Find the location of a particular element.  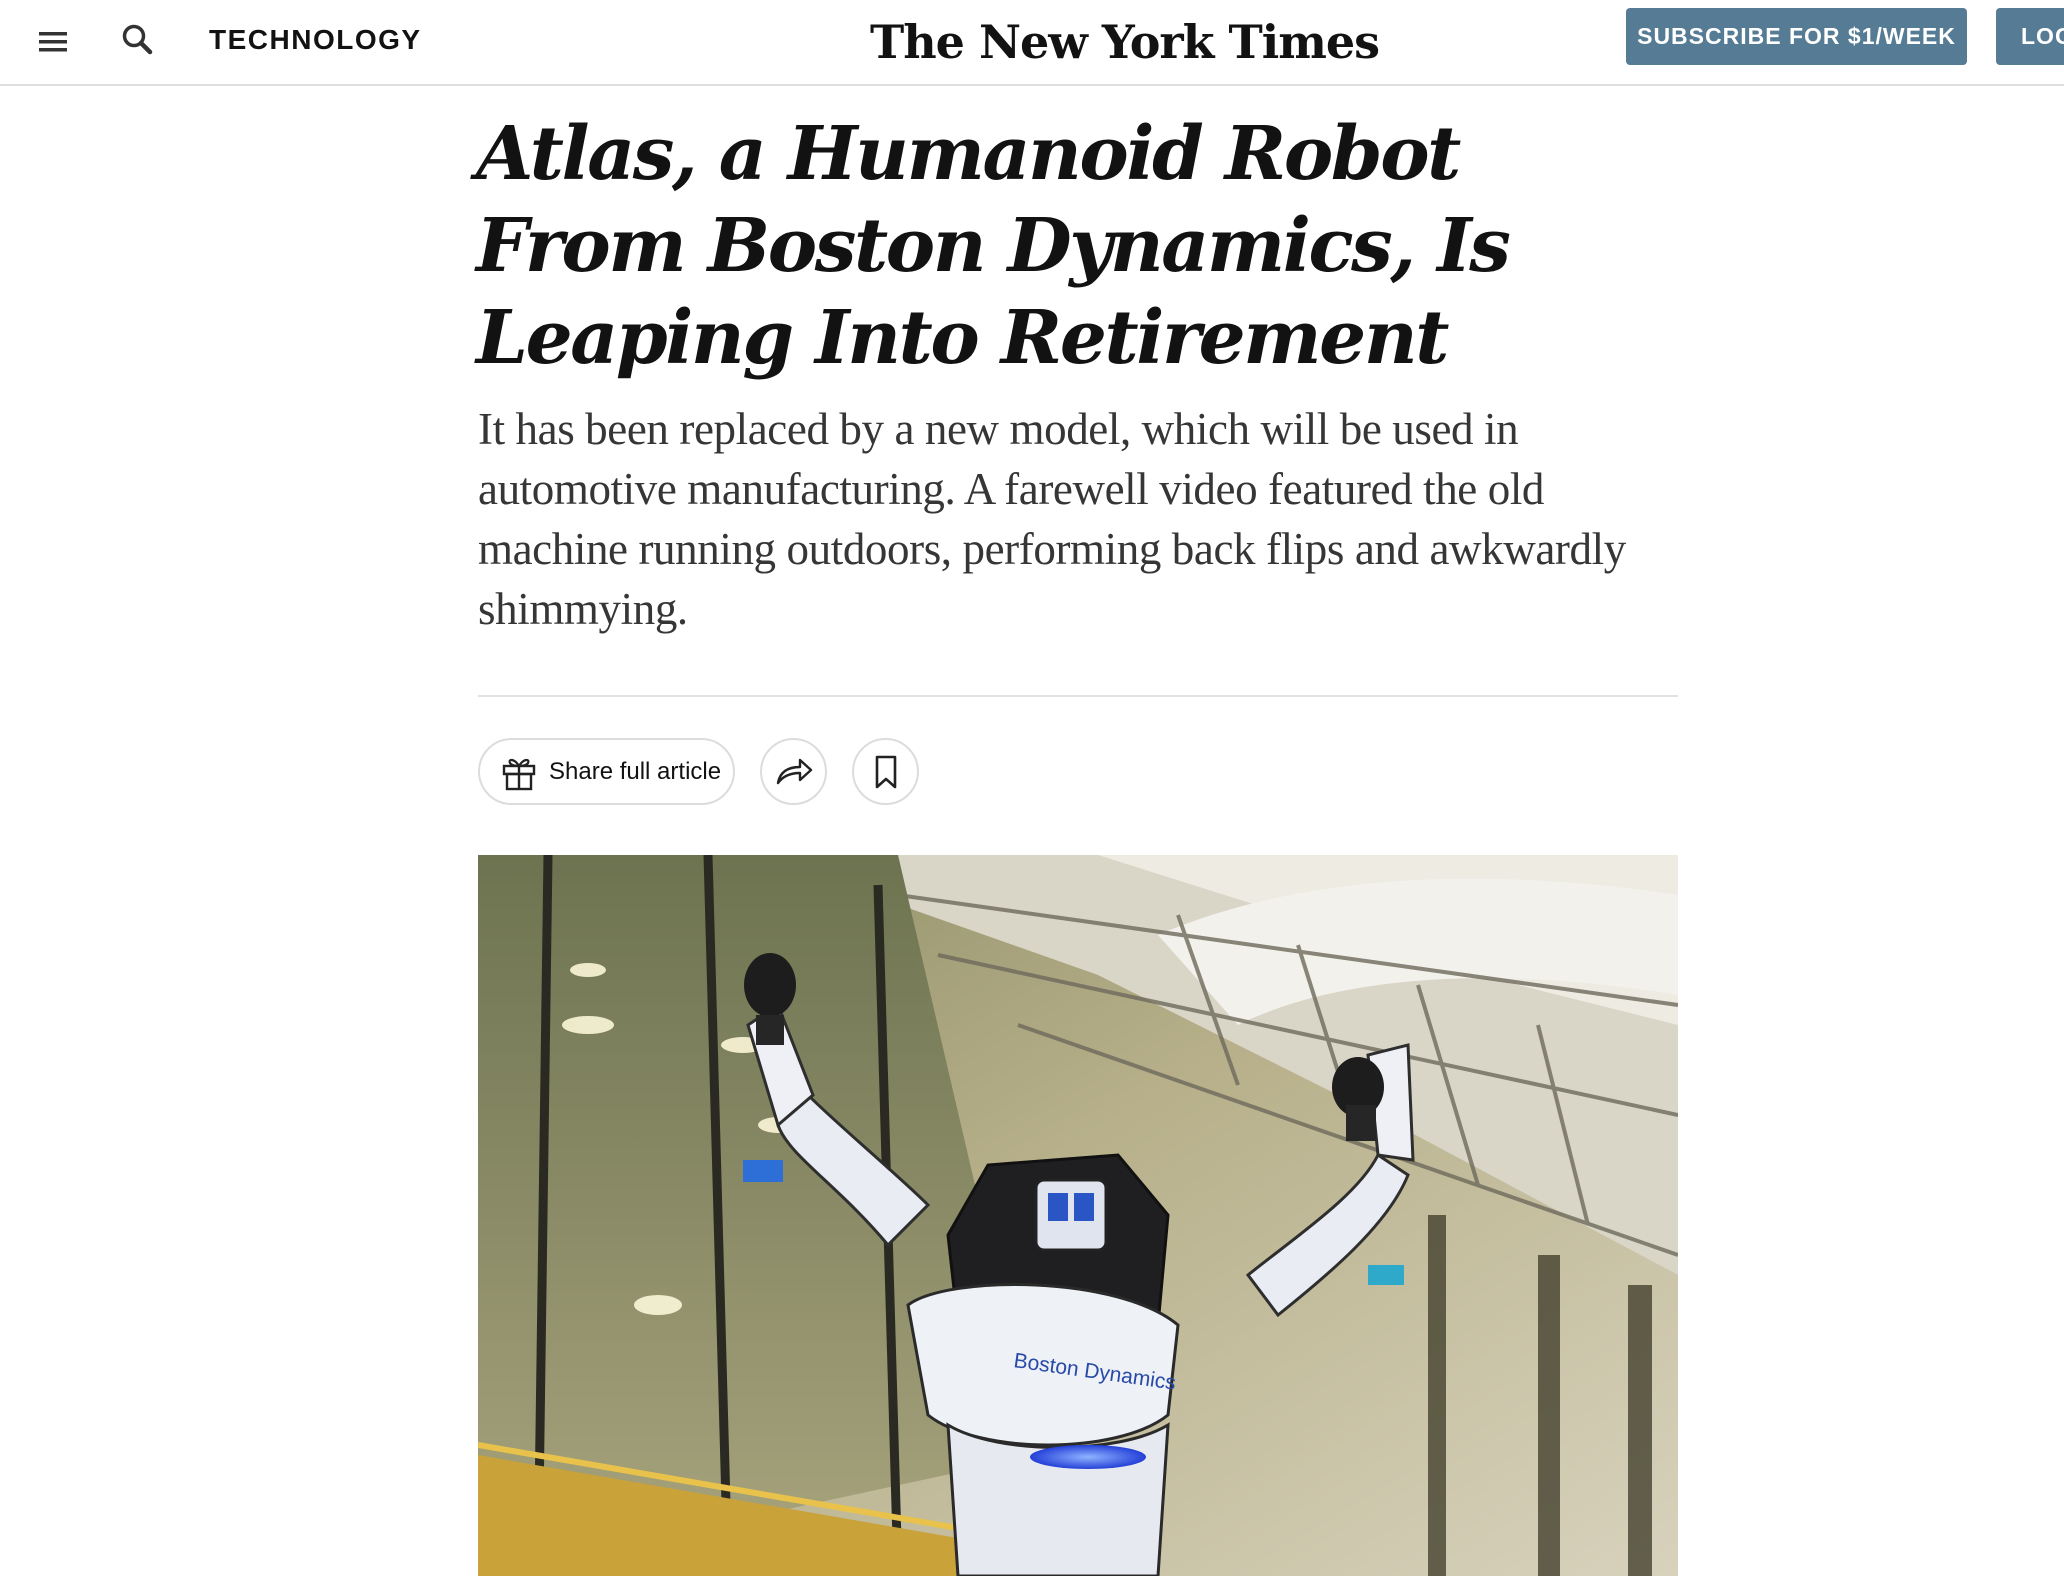

bookmark-icon is located at coordinates (885, 771).